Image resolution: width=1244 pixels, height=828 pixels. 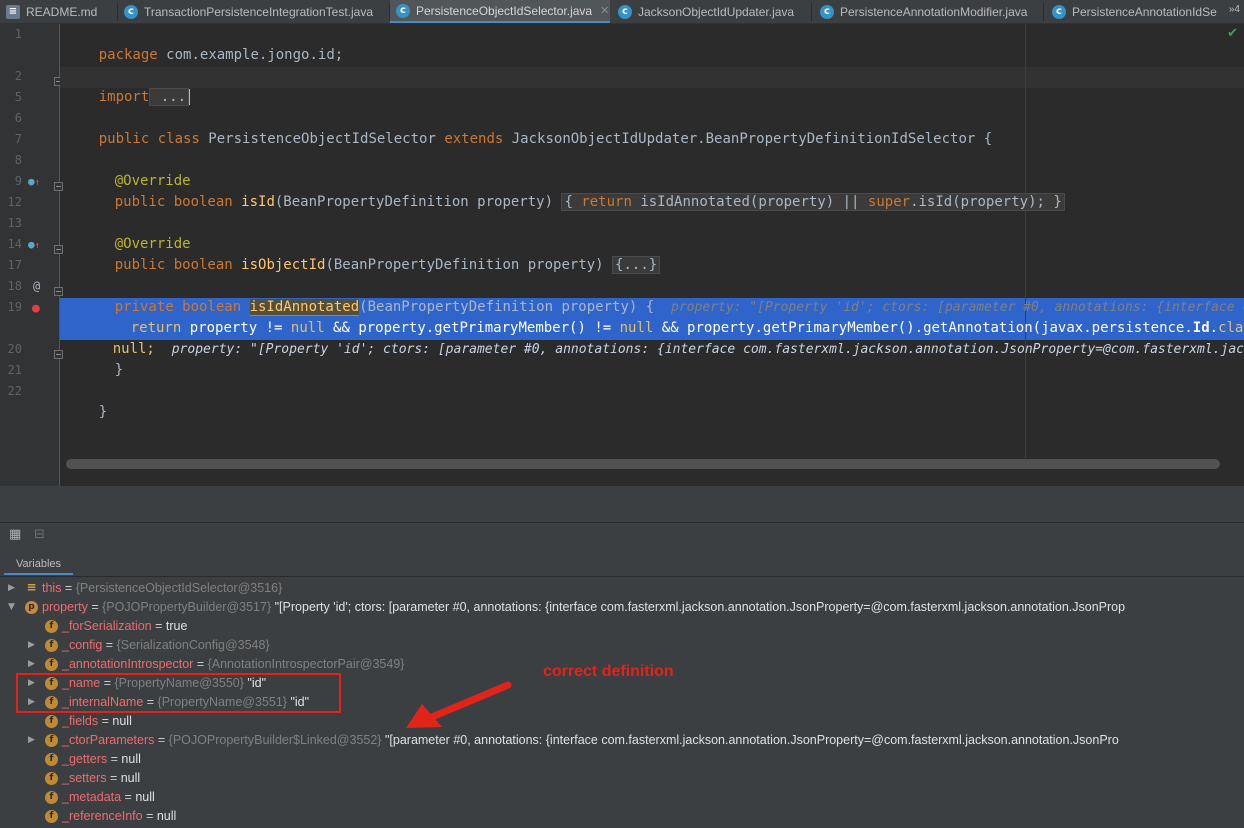 What do you see at coordinates (178, 693) in the screenshot?
I see `highlight-box` at bounding box center [178, 693].